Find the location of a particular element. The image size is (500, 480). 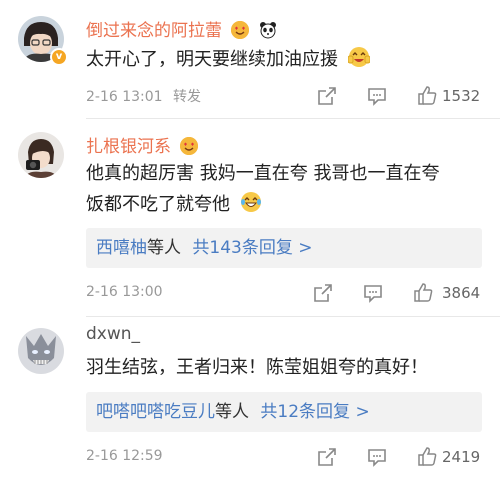

reply-count-link: 共143条回复 > is located at coordinates (252, 248).